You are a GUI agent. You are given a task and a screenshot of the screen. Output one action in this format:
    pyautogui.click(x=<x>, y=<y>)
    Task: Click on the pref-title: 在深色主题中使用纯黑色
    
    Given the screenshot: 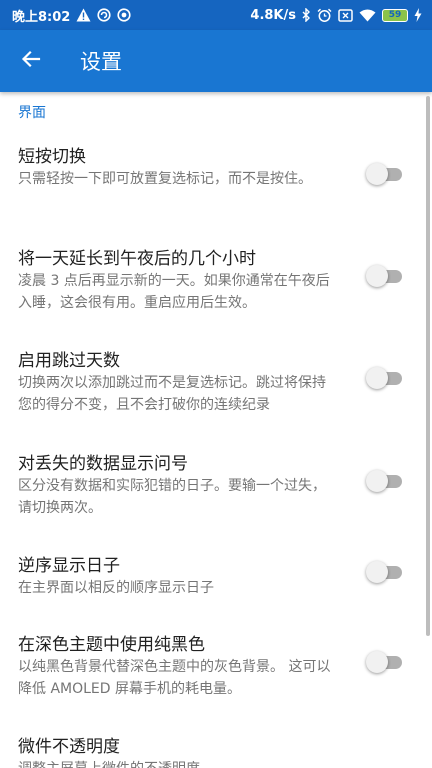 What is the action you would take?
    pyautogui.click(x=111, y=645)
    